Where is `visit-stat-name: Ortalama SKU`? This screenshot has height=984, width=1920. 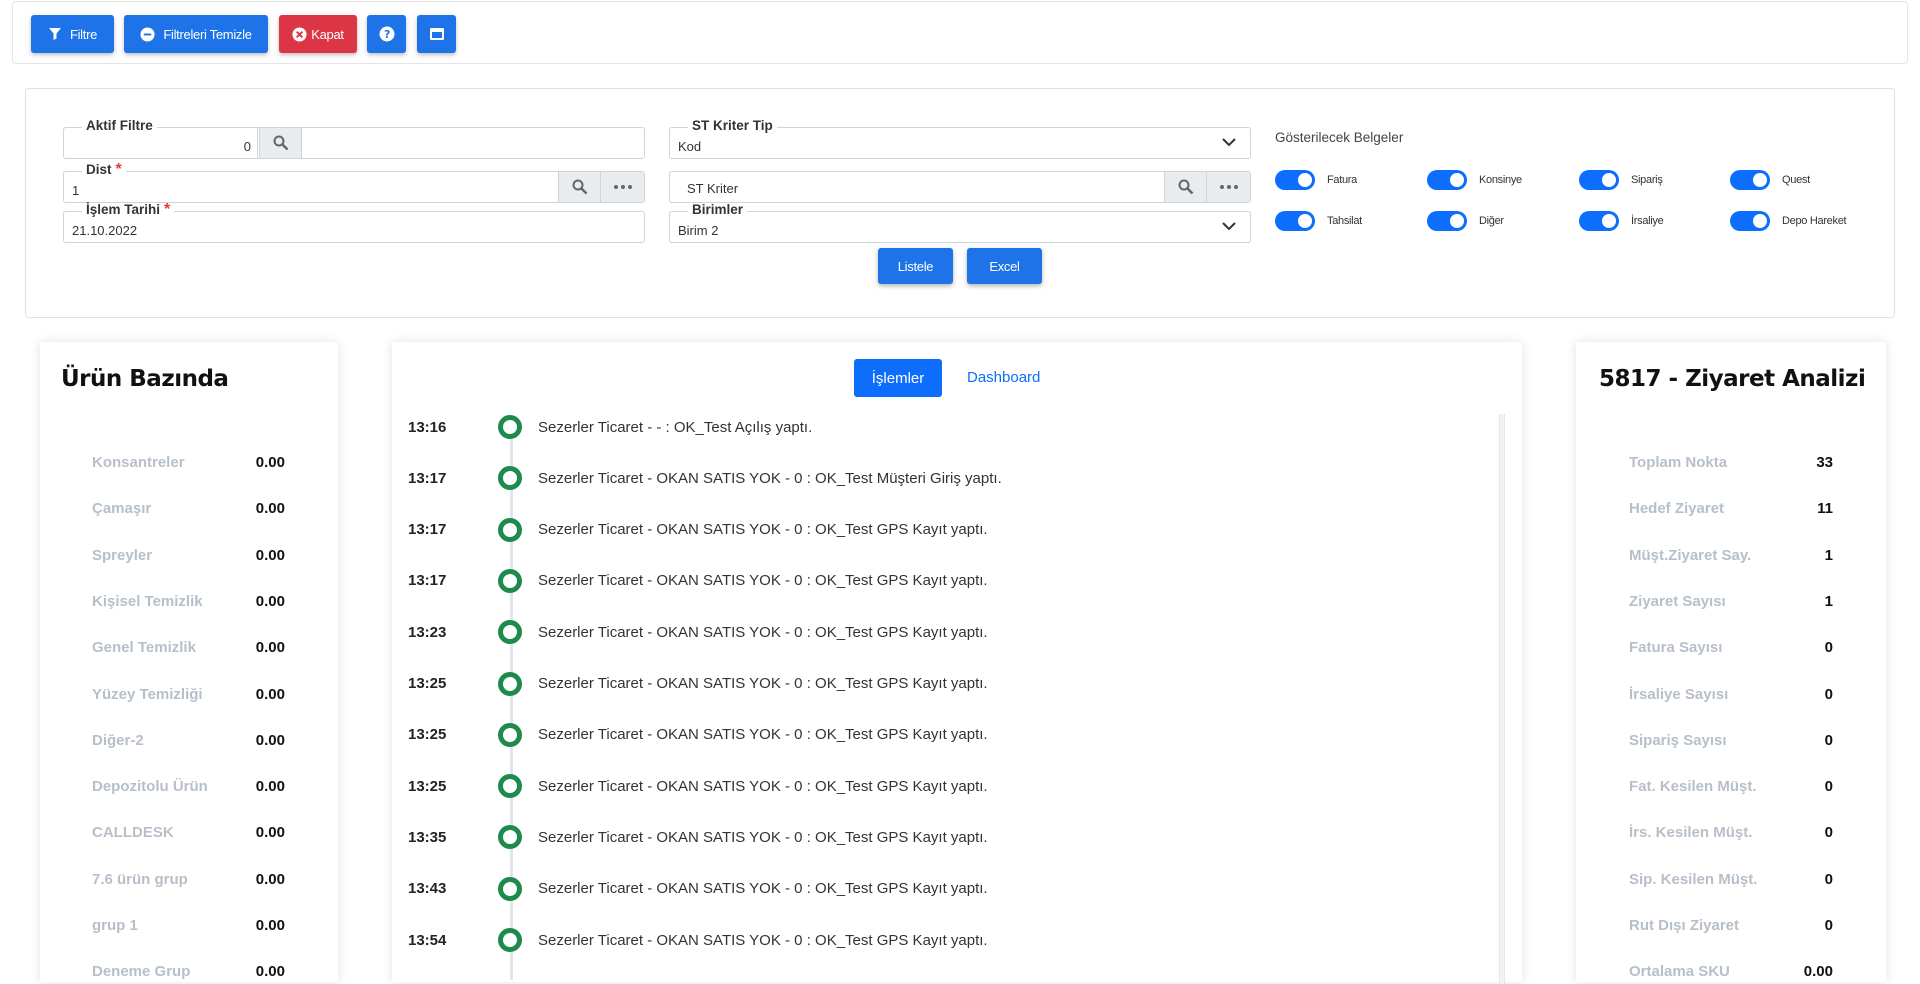 visit-stat-name: Ortalama SKU is located at coordinates (1679, 972).